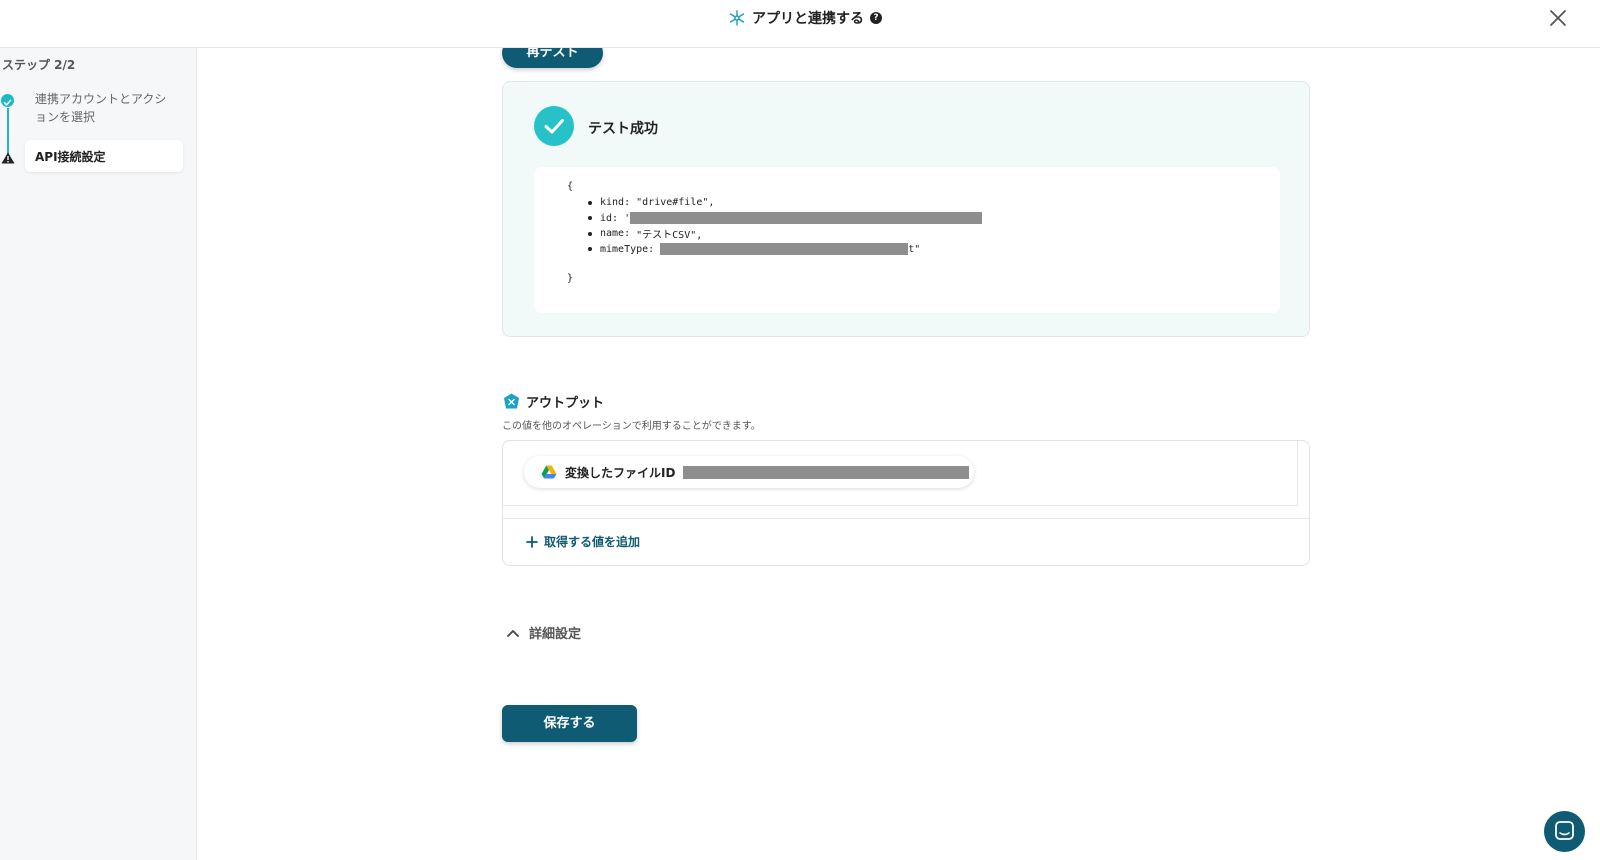 The height and width of the screenshot is (860, 1600). I want to click on json-field-mimetype: mimeType: t", so click(785, 250).